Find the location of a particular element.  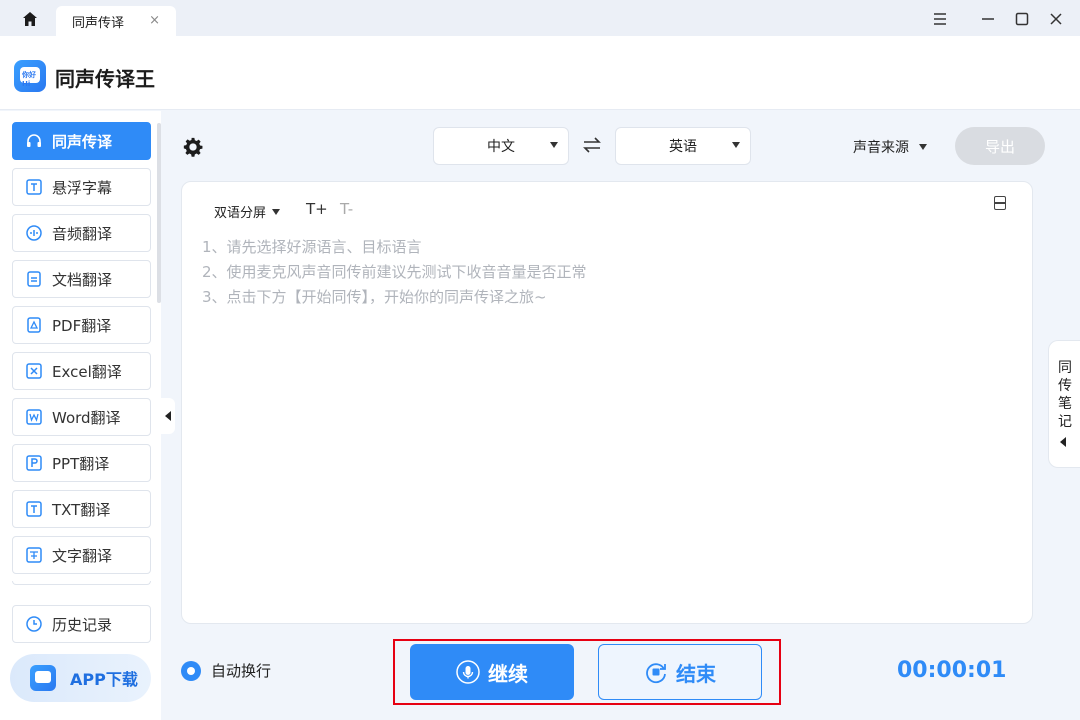

sidebar-item-label: PPT翻译 is located at coordinates (81, 463).